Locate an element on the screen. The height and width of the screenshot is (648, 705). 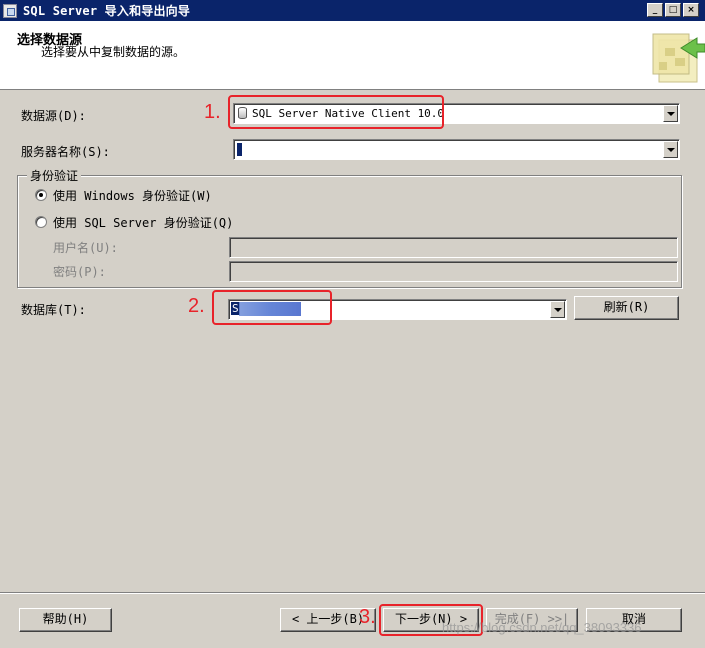
windows-auth-radio is located at coordinates (41, 195).